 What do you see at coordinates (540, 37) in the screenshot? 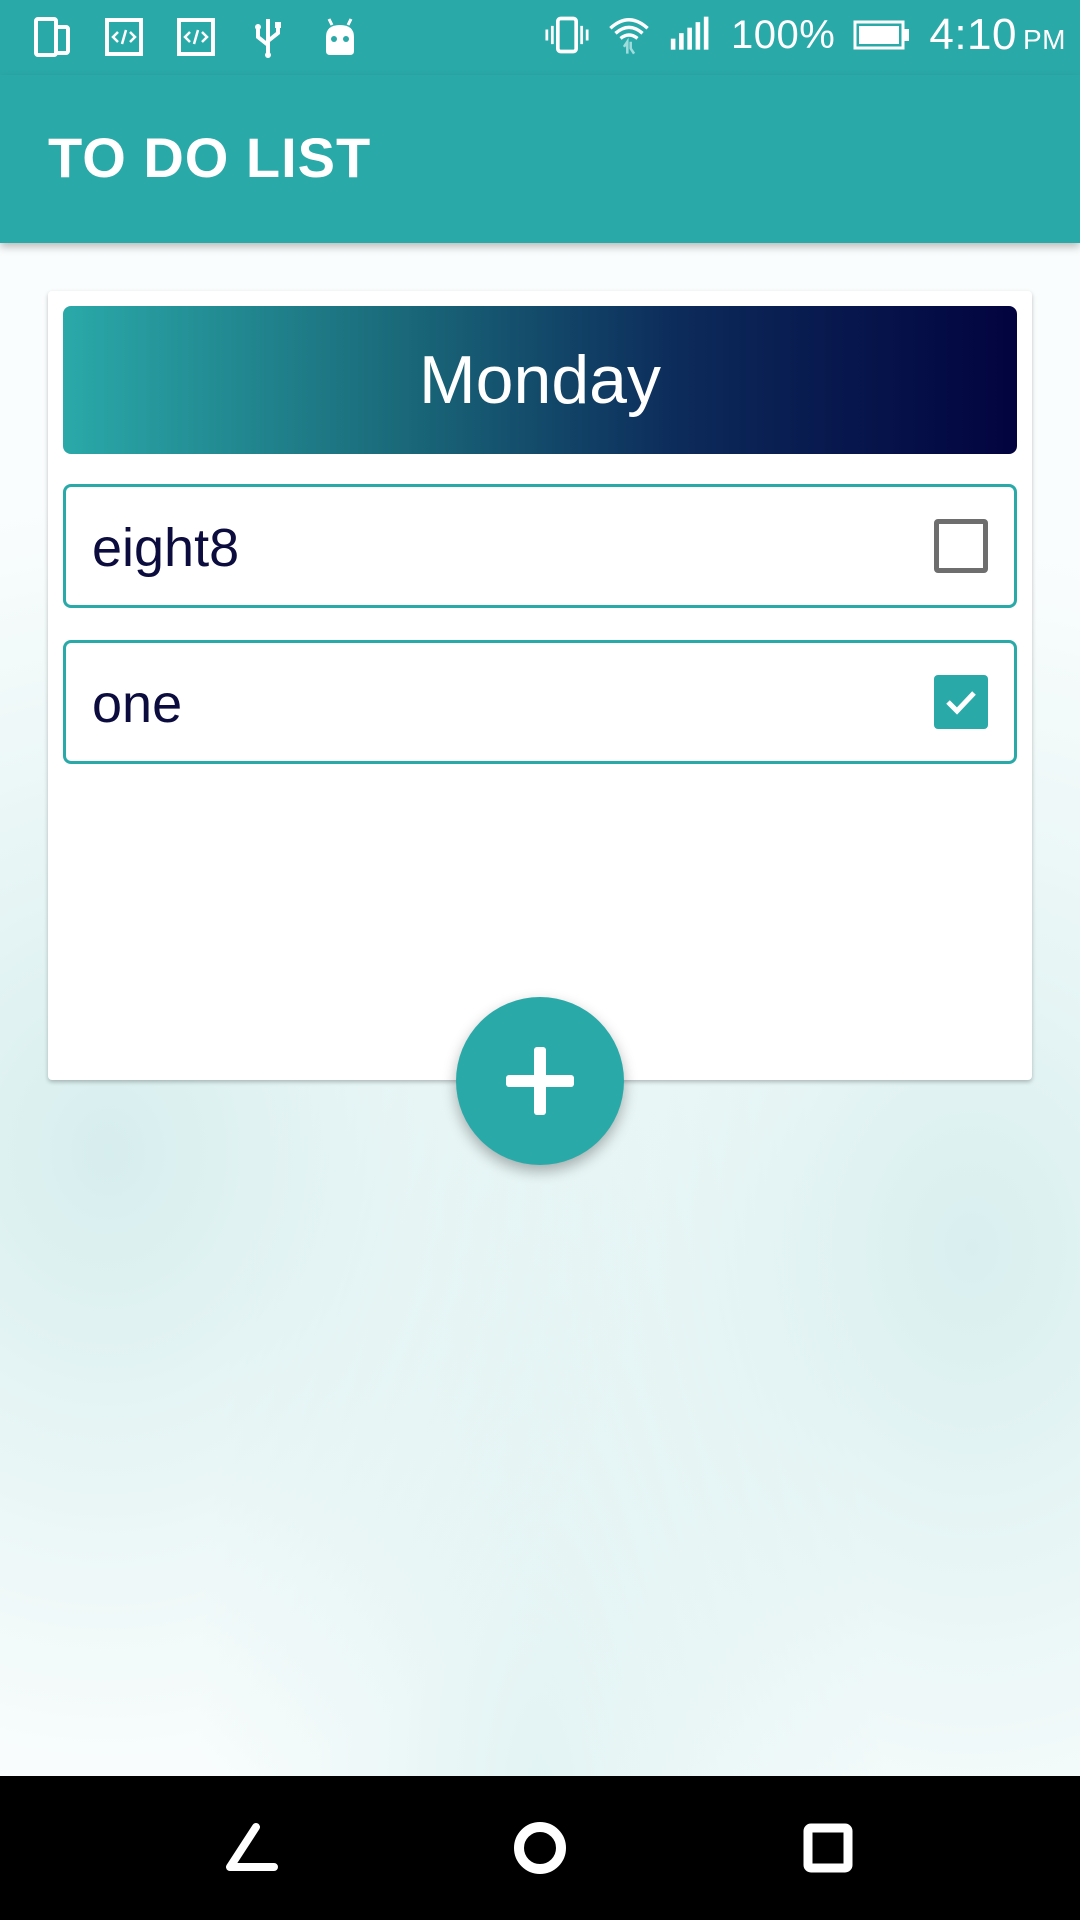
I see `status-bar: 100% 4:10 PM` at bounding box center [540, 37].